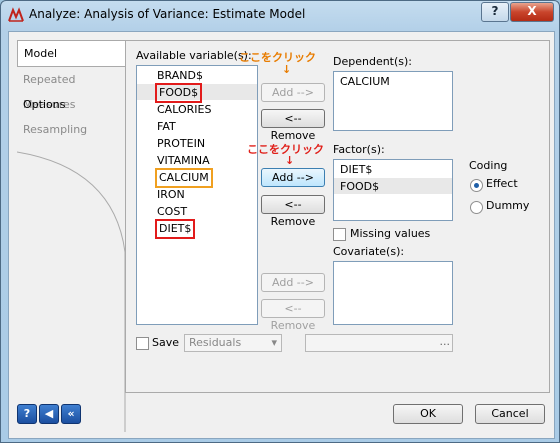 Image resolution: width=560 pixels, height=443 pixels. What do you see at coordinates (166, 127) in the screenshot?
I see `variable-fat: FAT` at bounding box center [166, 127].